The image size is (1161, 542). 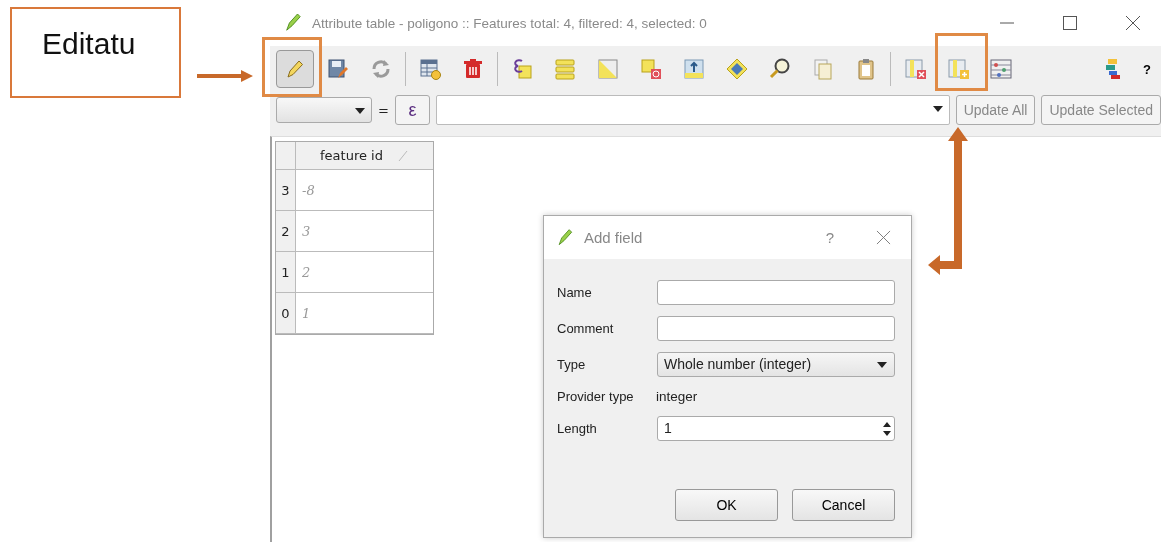 What do you see at coordinates (586, 328) in the screenshot?
I see `field-label: Comment` at bounding box center [586, 328].